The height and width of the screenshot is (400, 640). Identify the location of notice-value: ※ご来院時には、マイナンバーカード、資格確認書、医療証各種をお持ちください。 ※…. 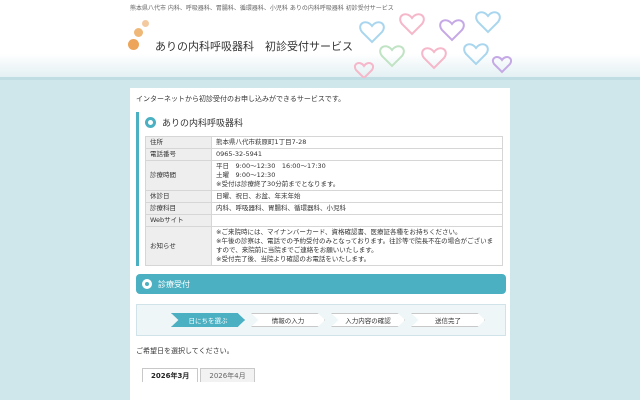
(357, 246).